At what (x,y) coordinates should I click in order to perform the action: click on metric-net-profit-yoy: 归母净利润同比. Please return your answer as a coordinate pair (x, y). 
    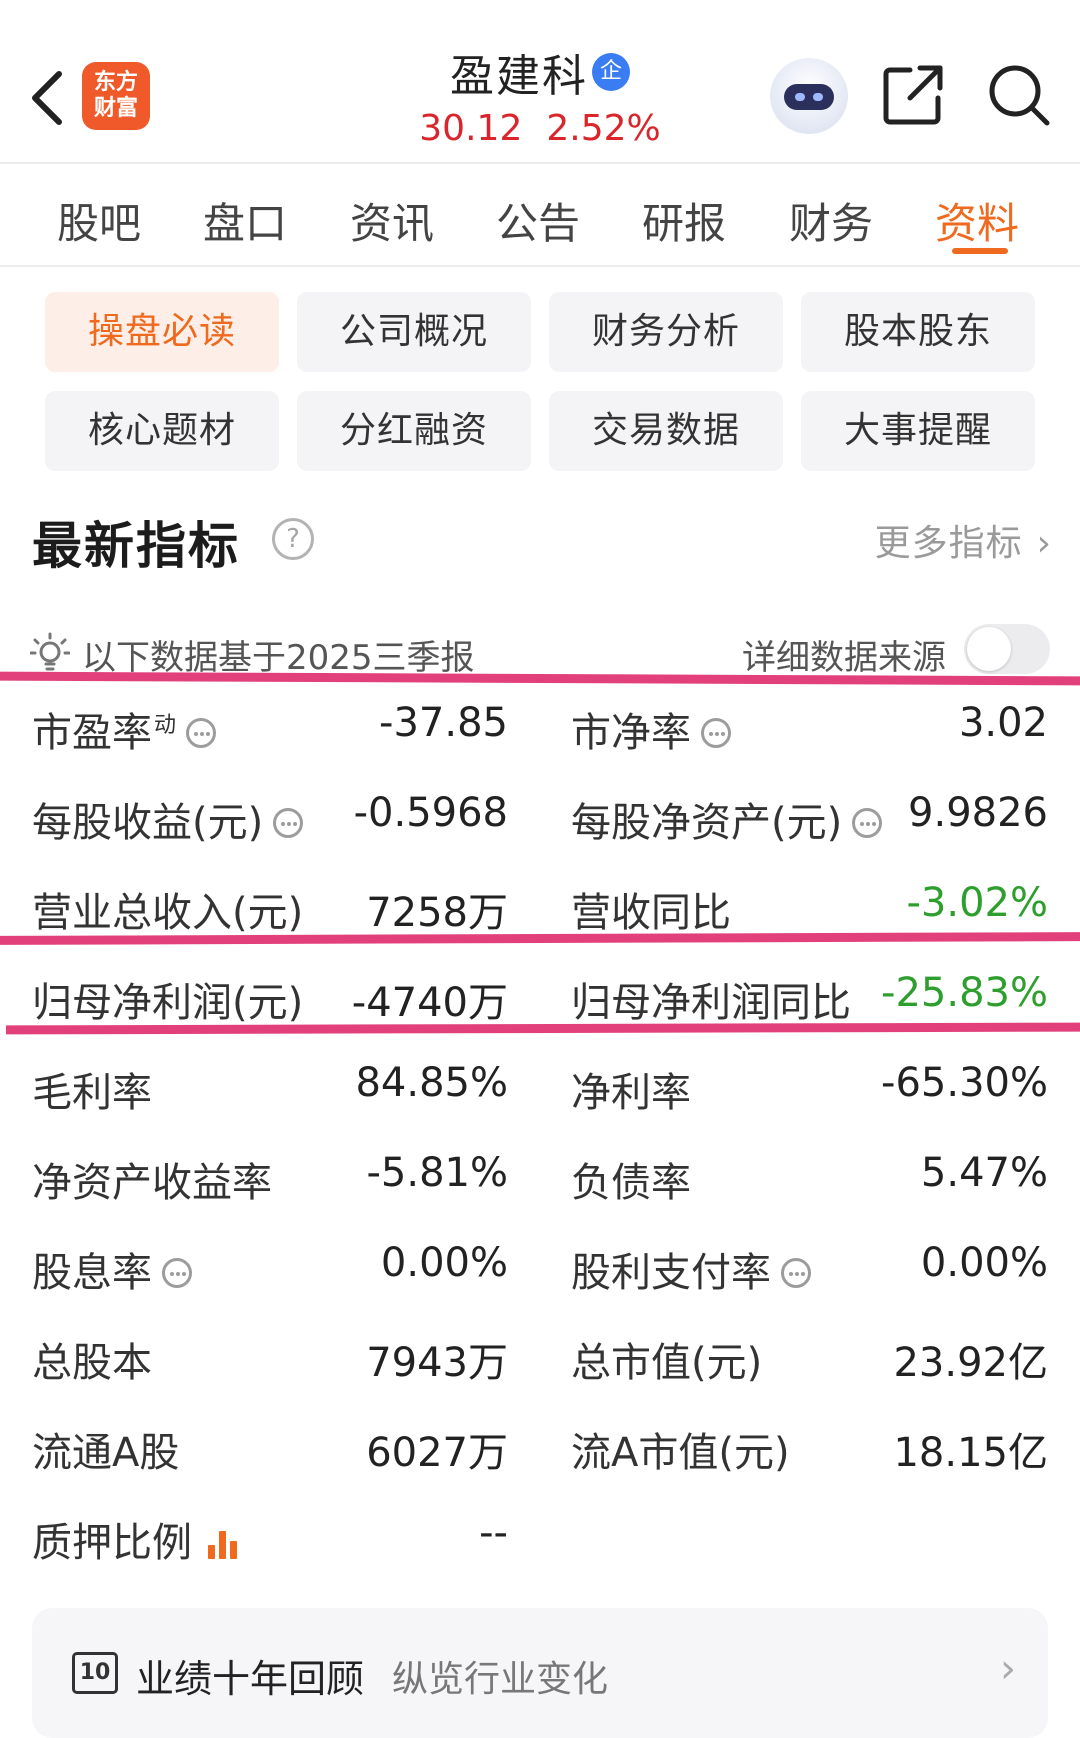
    Looking at the image, I should click on (711, 1003).